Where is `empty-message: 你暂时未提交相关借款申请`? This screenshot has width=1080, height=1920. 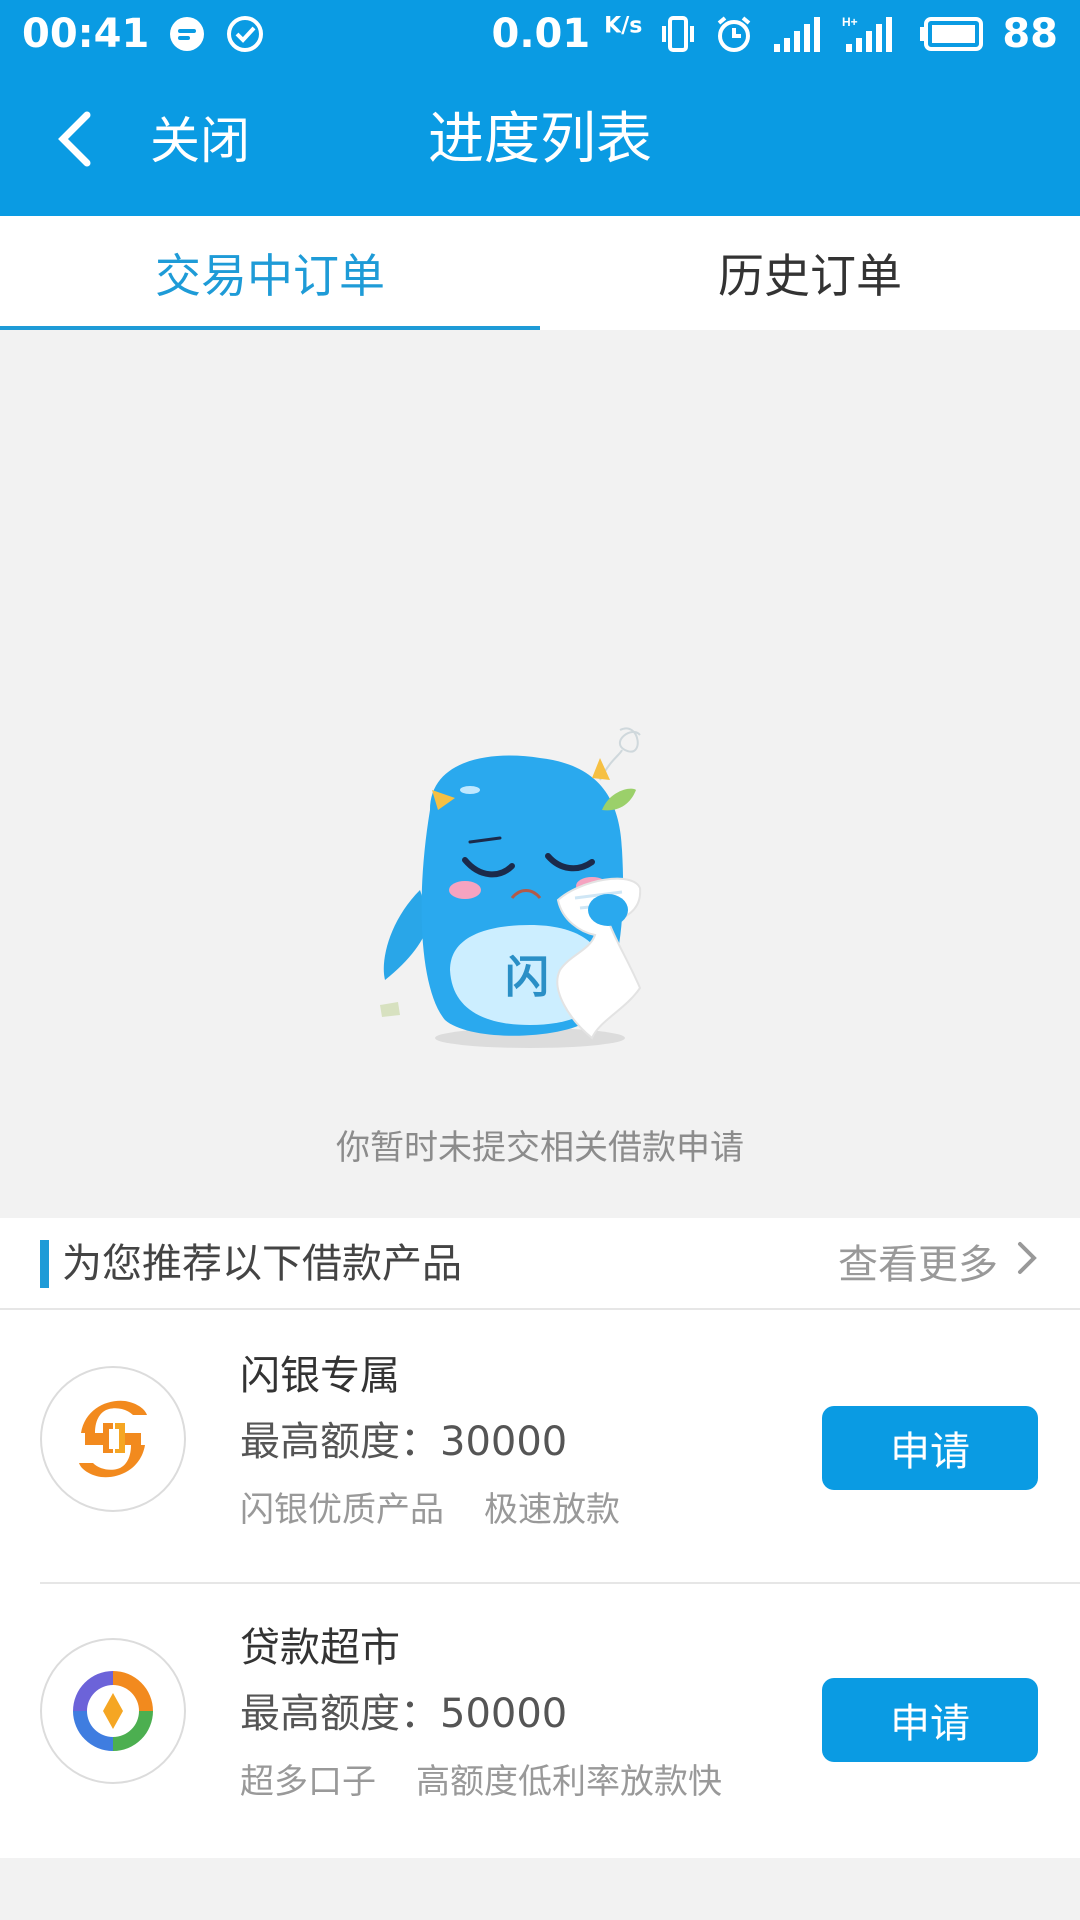
empty-message: 你暂时未提交相关借款申请 is located at coordinates (540, 1148).